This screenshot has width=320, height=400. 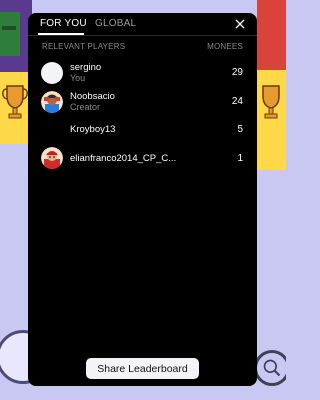 I want to click on share-leaderboard-button: Share Leaderboard, so click(x=142, y=368).